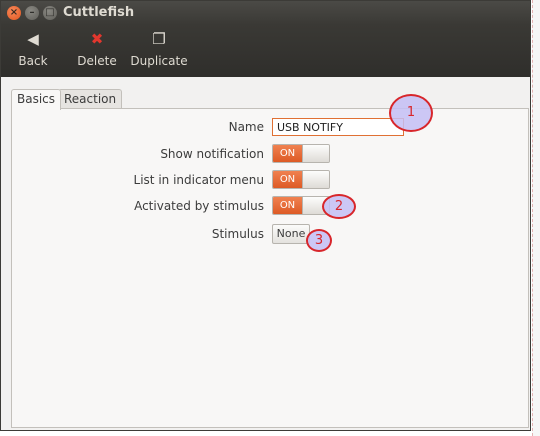 The width and height of the screenshot is (540, 436). I want to click on stimulus-button: None, so click(291, 234).